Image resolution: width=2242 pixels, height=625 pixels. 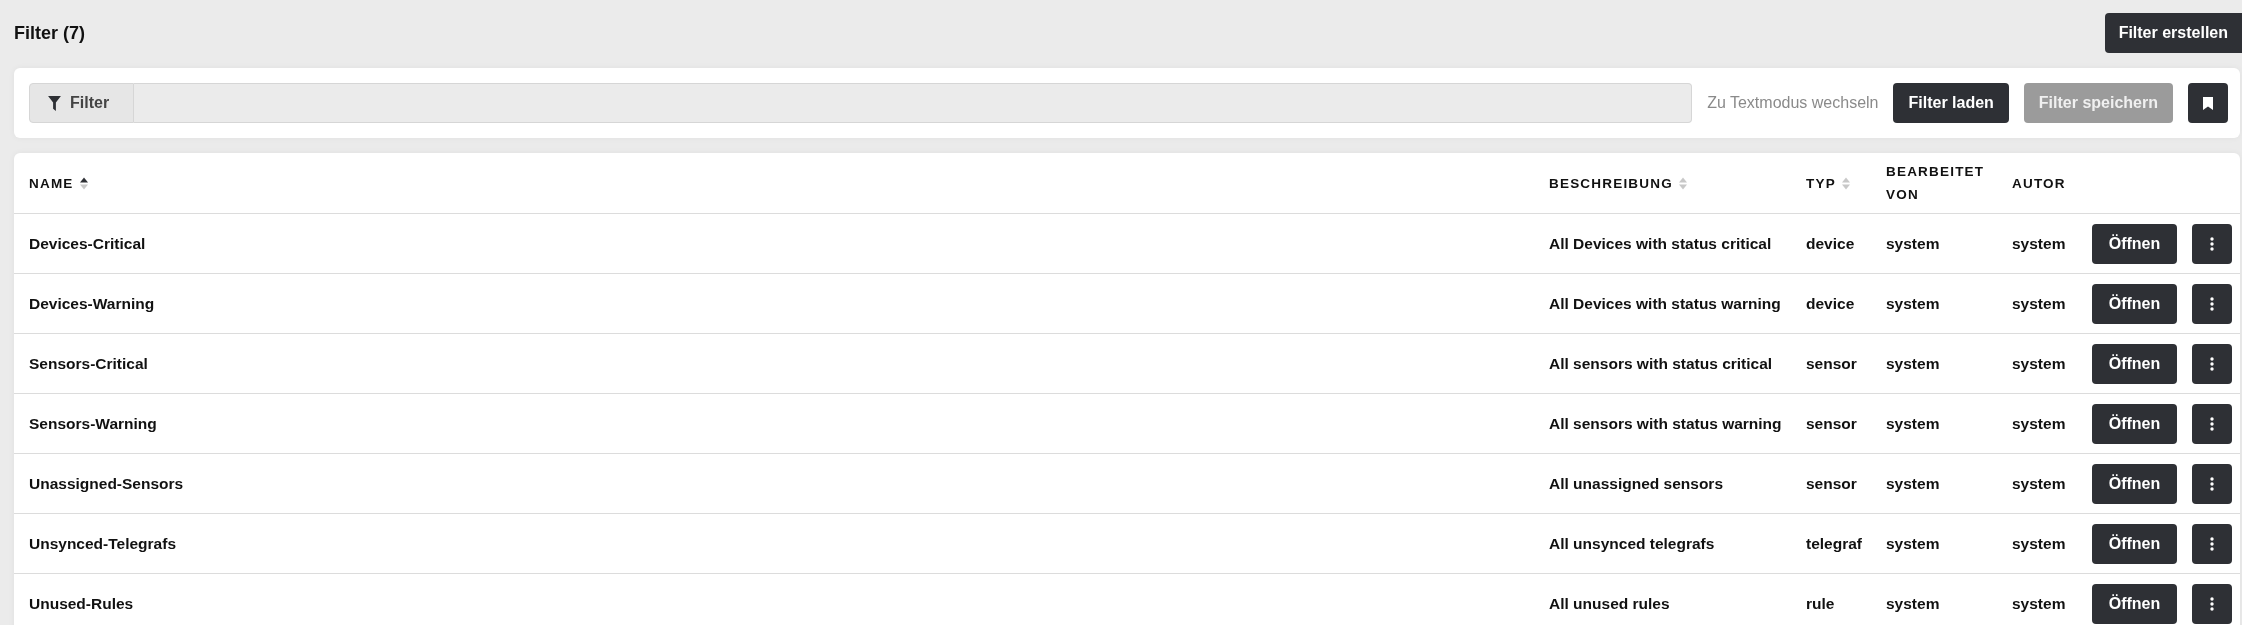 I want to click on filter-name: Sensors-Warning, so click(x=93, y=423).